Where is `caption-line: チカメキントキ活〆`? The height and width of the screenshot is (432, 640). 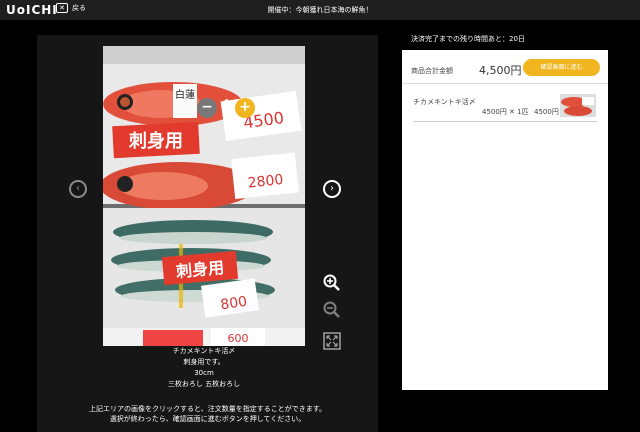
caption-line: チカメキントキ活〆 is located at coordinates (204, 351).